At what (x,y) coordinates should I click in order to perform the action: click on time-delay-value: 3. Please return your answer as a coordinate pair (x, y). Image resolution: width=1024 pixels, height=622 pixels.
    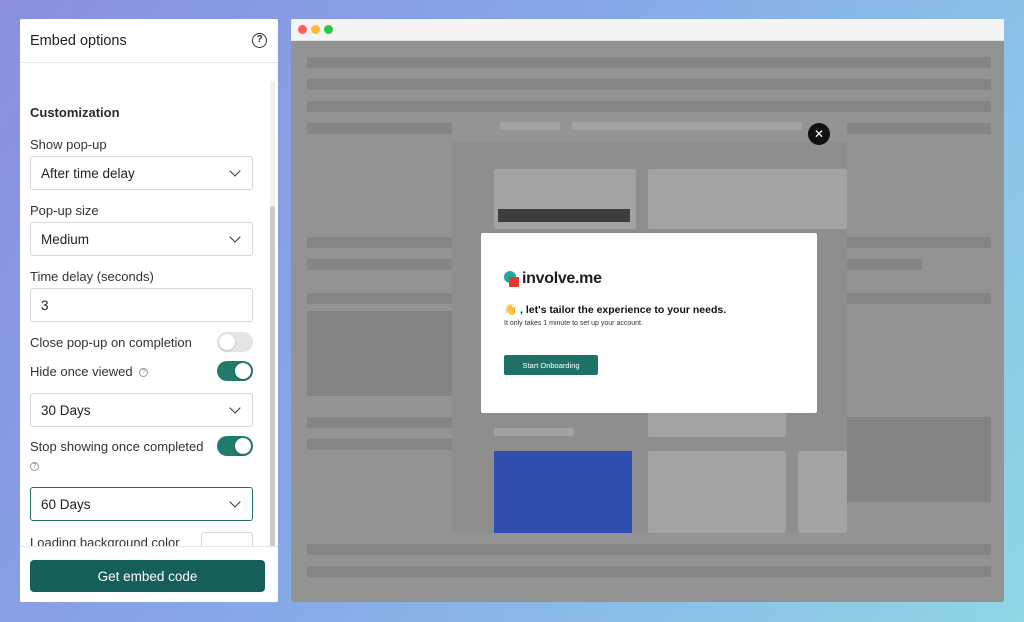
    Looking at the image, I should click on (45, 305).